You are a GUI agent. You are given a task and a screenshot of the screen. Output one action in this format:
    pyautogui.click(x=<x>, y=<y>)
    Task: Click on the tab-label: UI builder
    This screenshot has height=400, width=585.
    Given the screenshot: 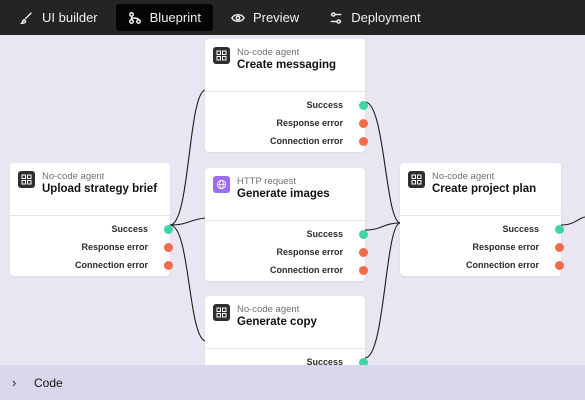 What is the action you would take?
    pyautogui.click(x=70, y=17)
    